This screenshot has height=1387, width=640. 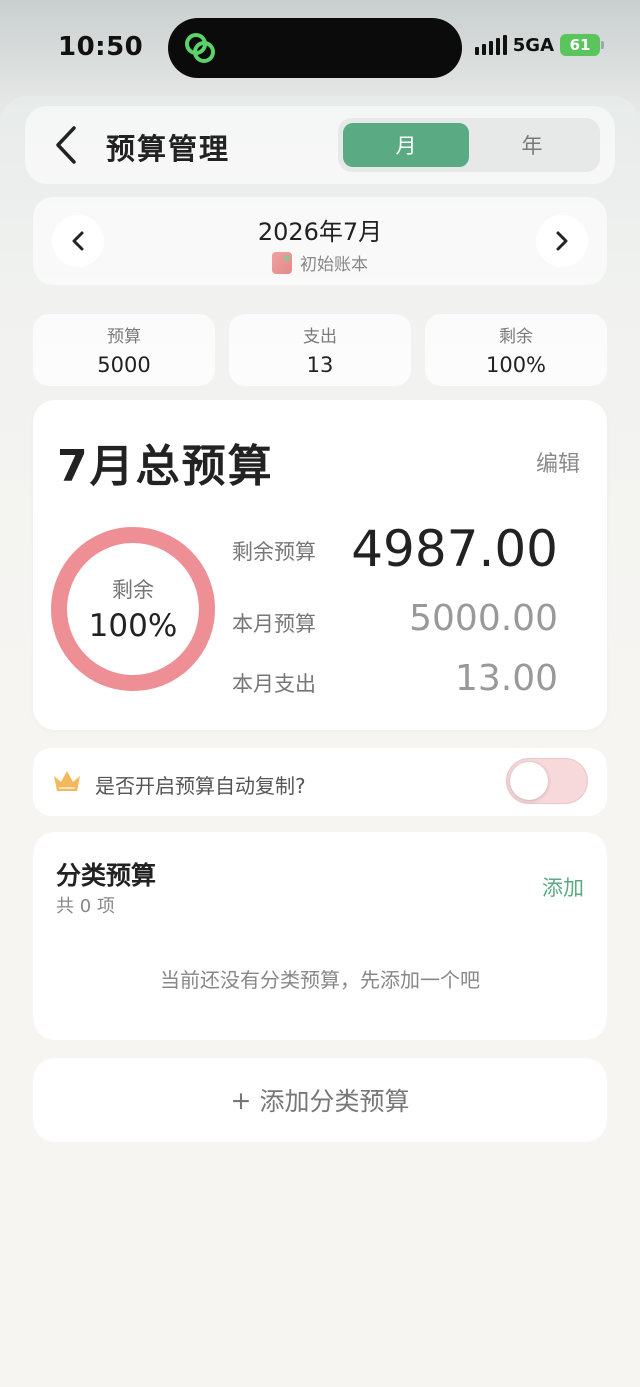 I want to click on status-indicators: 5GA 61, so click(x=539, y=45).